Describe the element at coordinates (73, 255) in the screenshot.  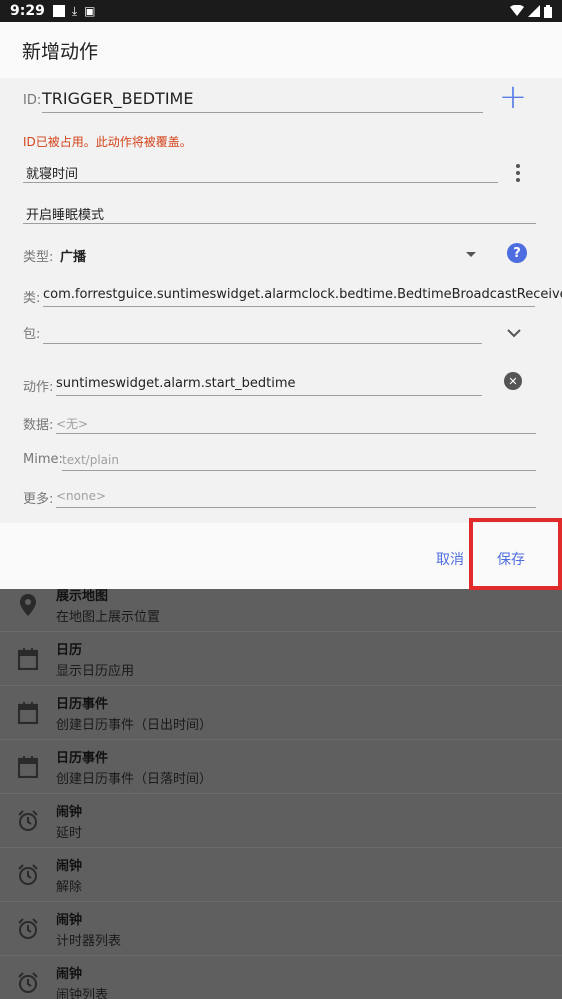
I see `type-select: 广播` at that location.